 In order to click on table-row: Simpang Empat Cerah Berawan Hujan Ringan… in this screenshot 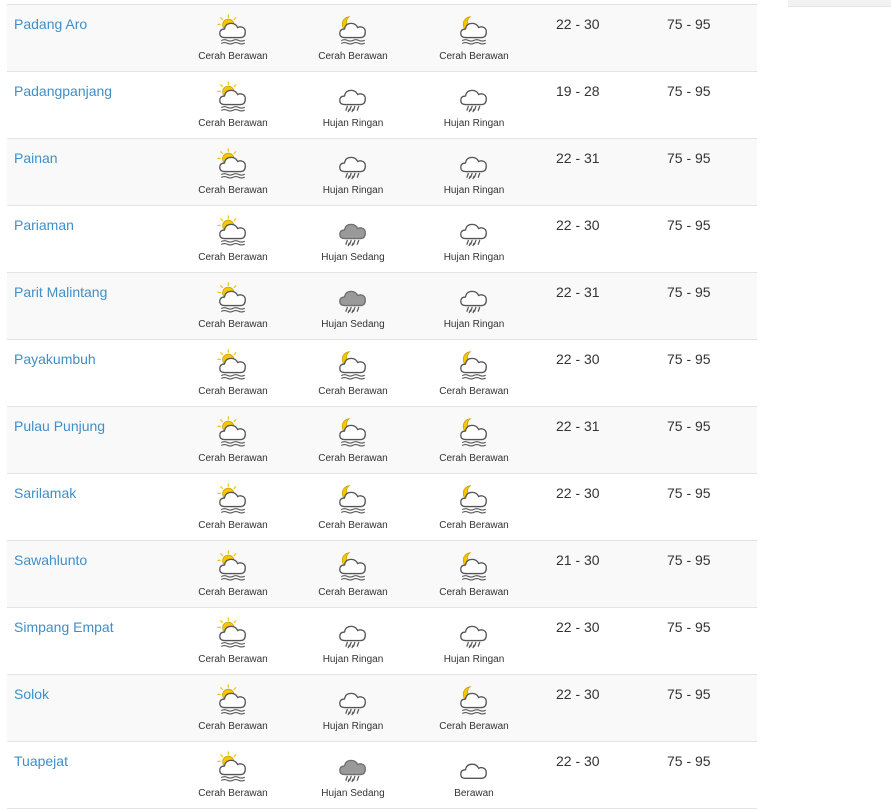, I will do `click(382, 641)`.